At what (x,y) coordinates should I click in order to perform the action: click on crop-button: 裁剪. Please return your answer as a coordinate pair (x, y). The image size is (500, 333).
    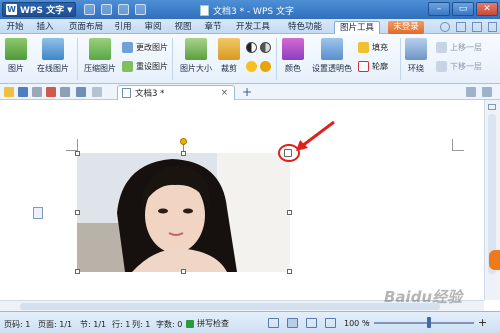
    Looking at the image, I should click on (229, 56).